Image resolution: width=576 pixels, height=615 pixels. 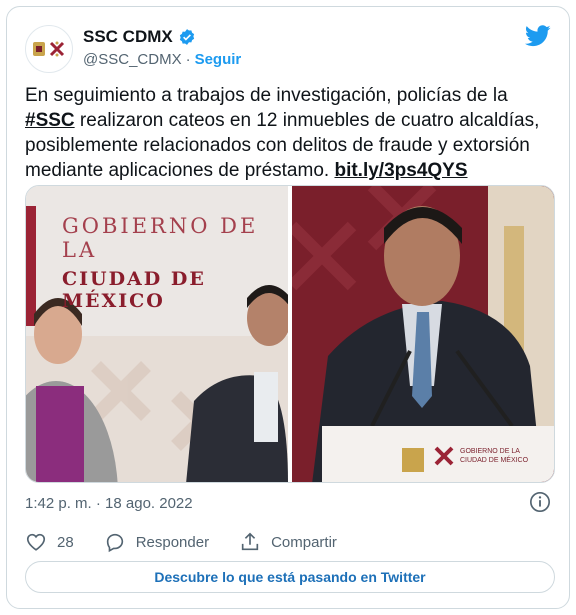 I want to click on like-count: 28, so click(x=65, y=542).